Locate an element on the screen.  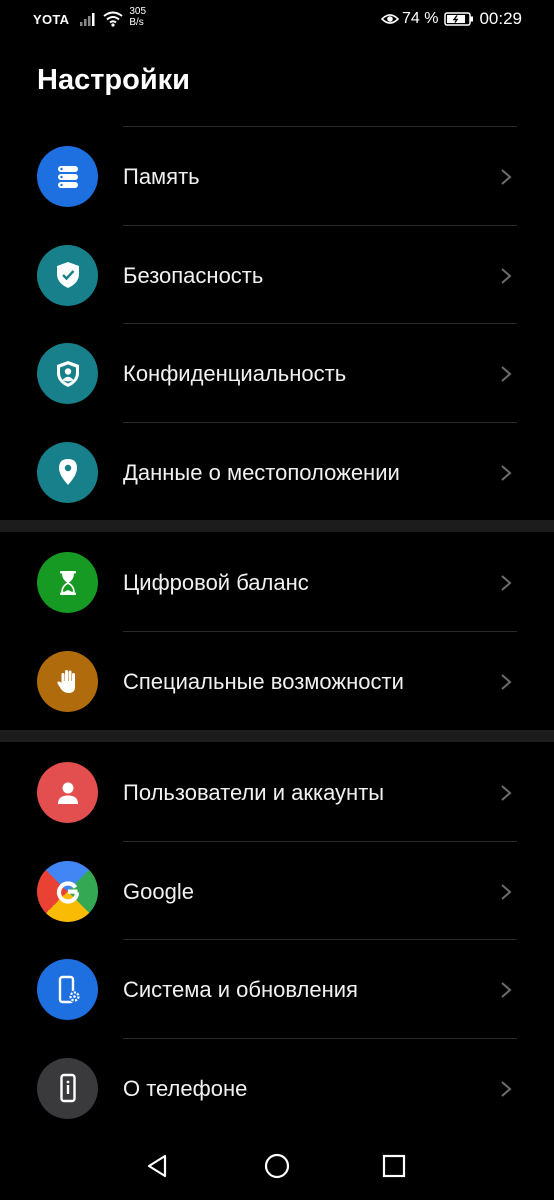
settings-item-system-updates: Система и обновления is located at coordinates (277, 989).